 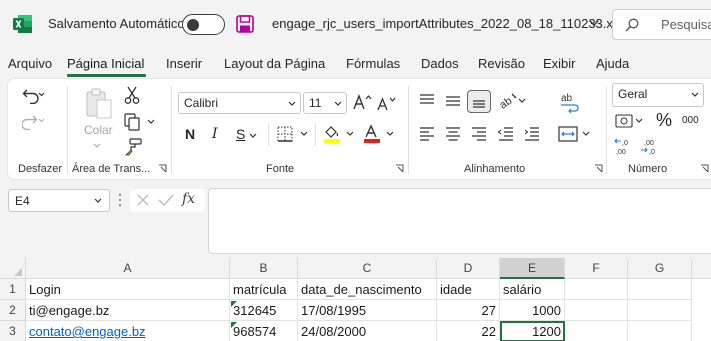 What do you see at coordinates (479, 101) in the screenshot?
I see `align-bottom-button` at bounding box center [479, 101].